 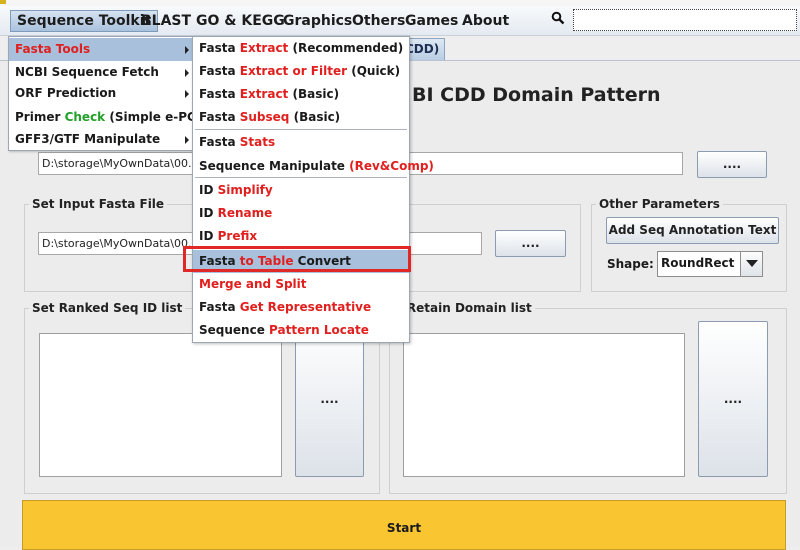 I want to click on other-parameters-legend: Other Parameters, so click(x=659, y=204).